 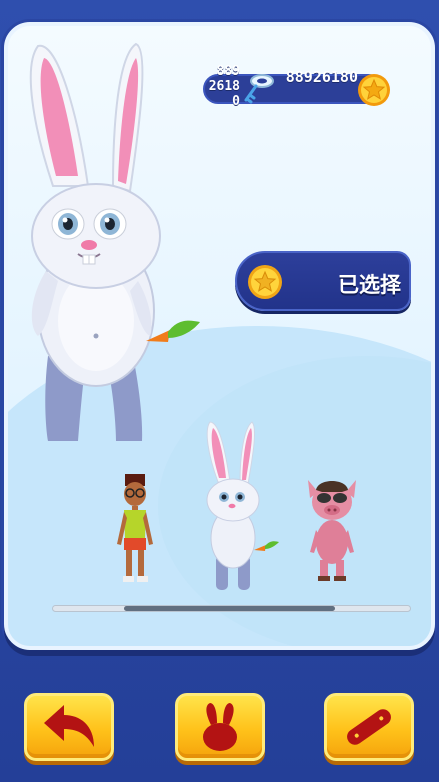 What do you see at coordinates (323, 281) in the screenshot?
I see `selected-button: 已选择` at bounding box center [323, 281].